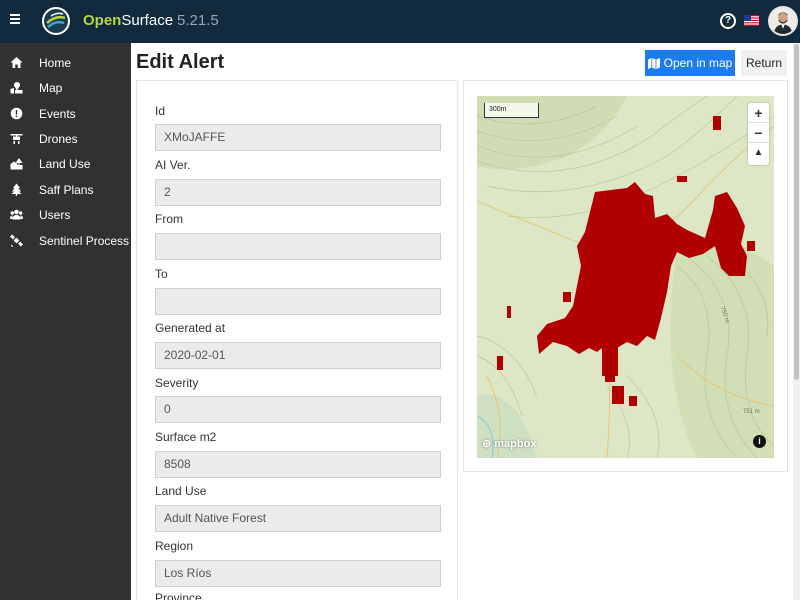  Describe the element at coordinates (487, 444) in the screenshot. I see `mapbox-mark-icon: ⊕` at that location.